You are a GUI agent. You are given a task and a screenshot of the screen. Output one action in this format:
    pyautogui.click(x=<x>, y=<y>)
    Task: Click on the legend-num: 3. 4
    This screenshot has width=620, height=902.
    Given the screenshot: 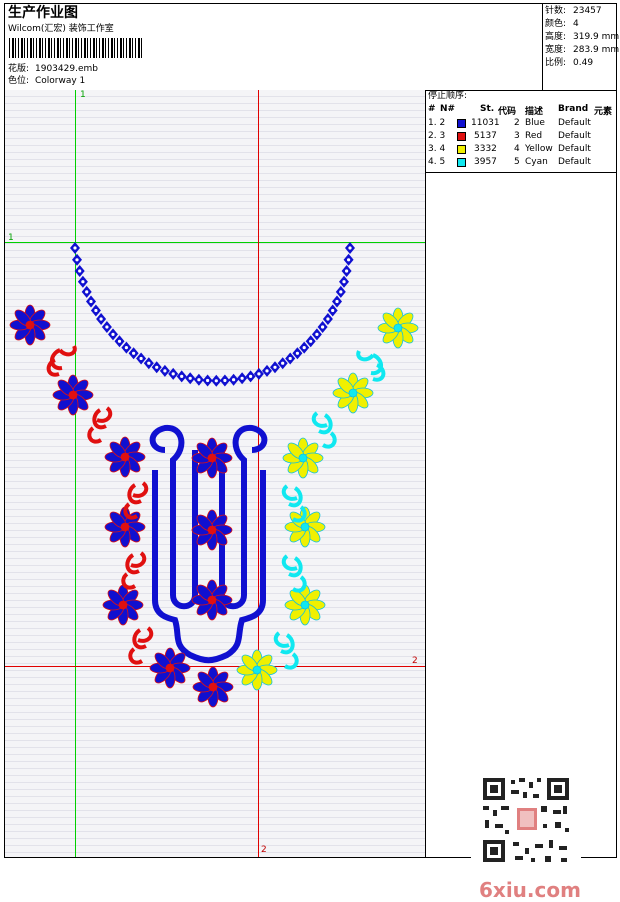 What is the action you would take?
    pyautogui.click(x=437, y=149)
    